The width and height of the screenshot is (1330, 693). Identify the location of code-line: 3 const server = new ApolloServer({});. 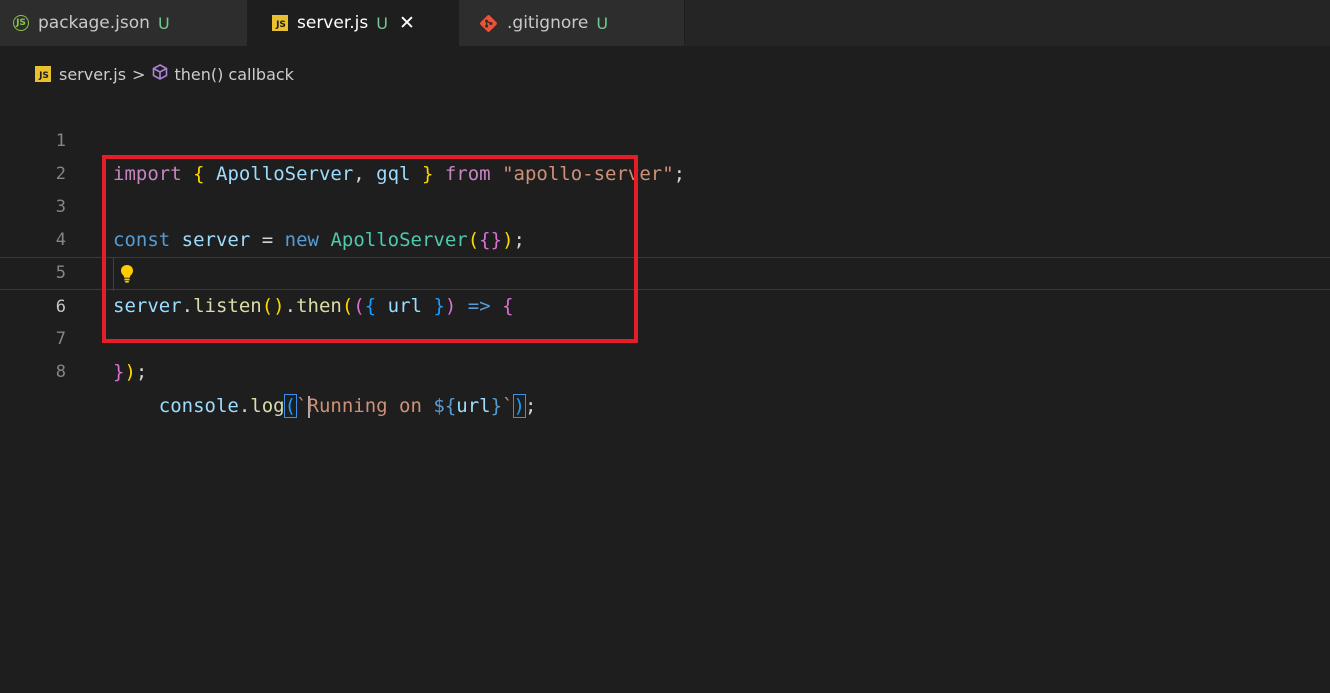
(665, 204).